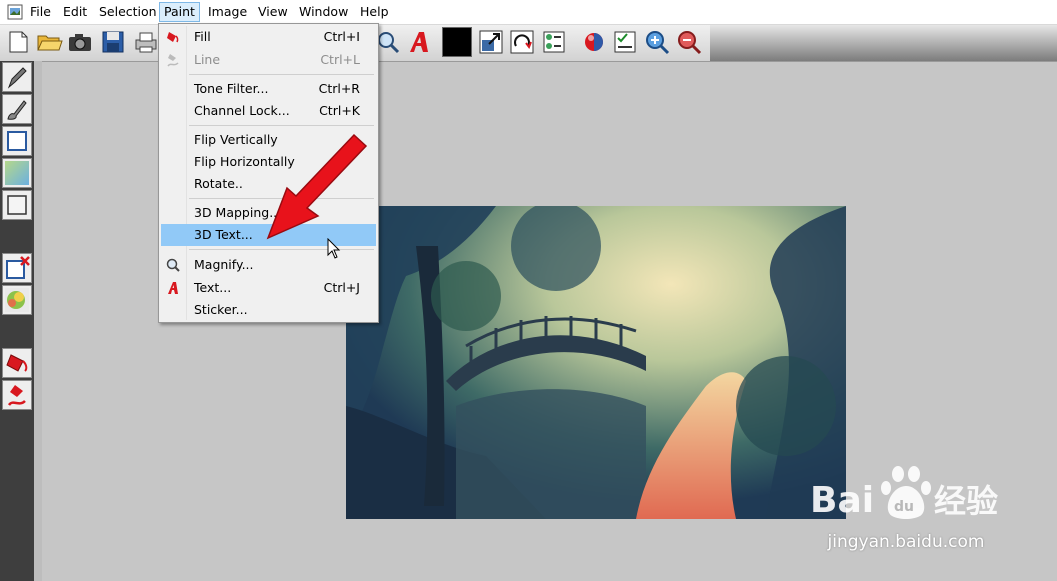  Describe the element at coordinates (334, 248) in the screenshot. I see `mouse-cursor-icon` at that location.